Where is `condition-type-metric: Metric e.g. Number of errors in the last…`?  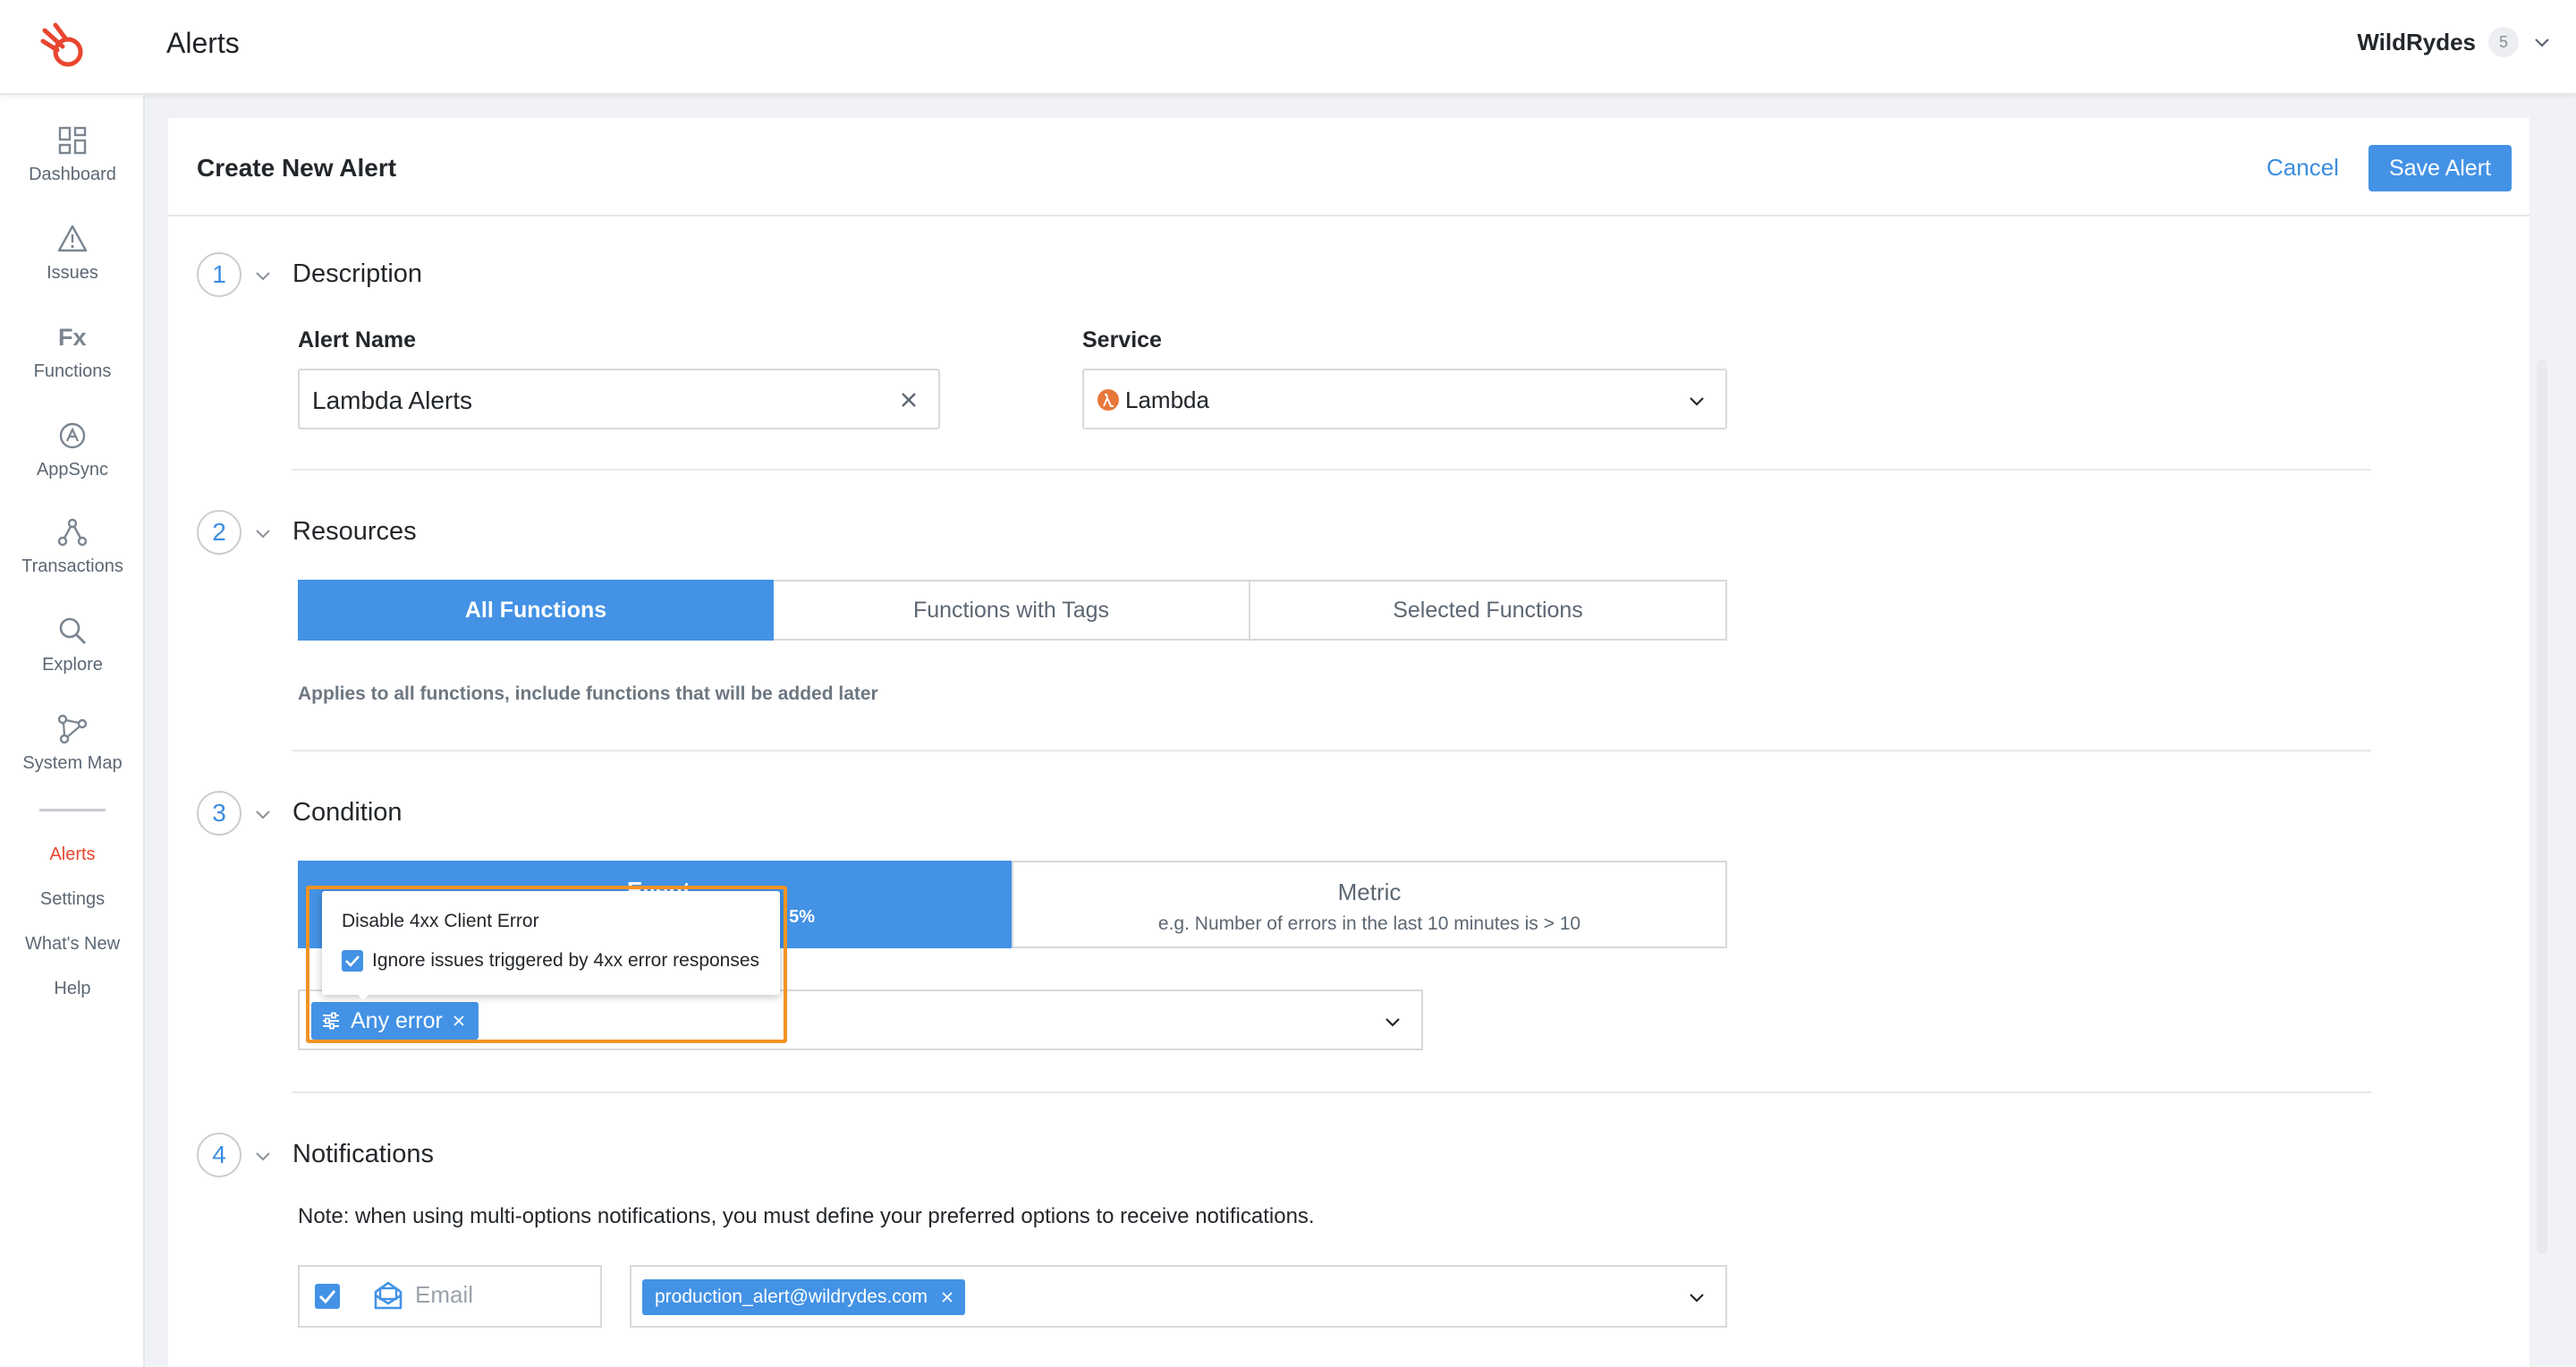
condition-type-metric: Metric e.g. Number of errors in the last… is located at coordinates (1369, 904).